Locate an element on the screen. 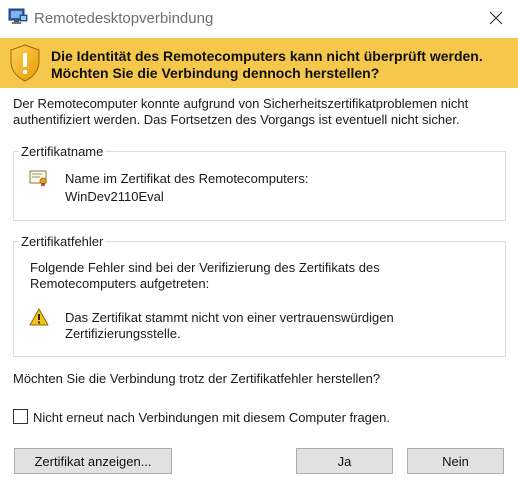 This screenshot has height=492, width=518. remote-desktop-icon is located at coordinates (18, 16).